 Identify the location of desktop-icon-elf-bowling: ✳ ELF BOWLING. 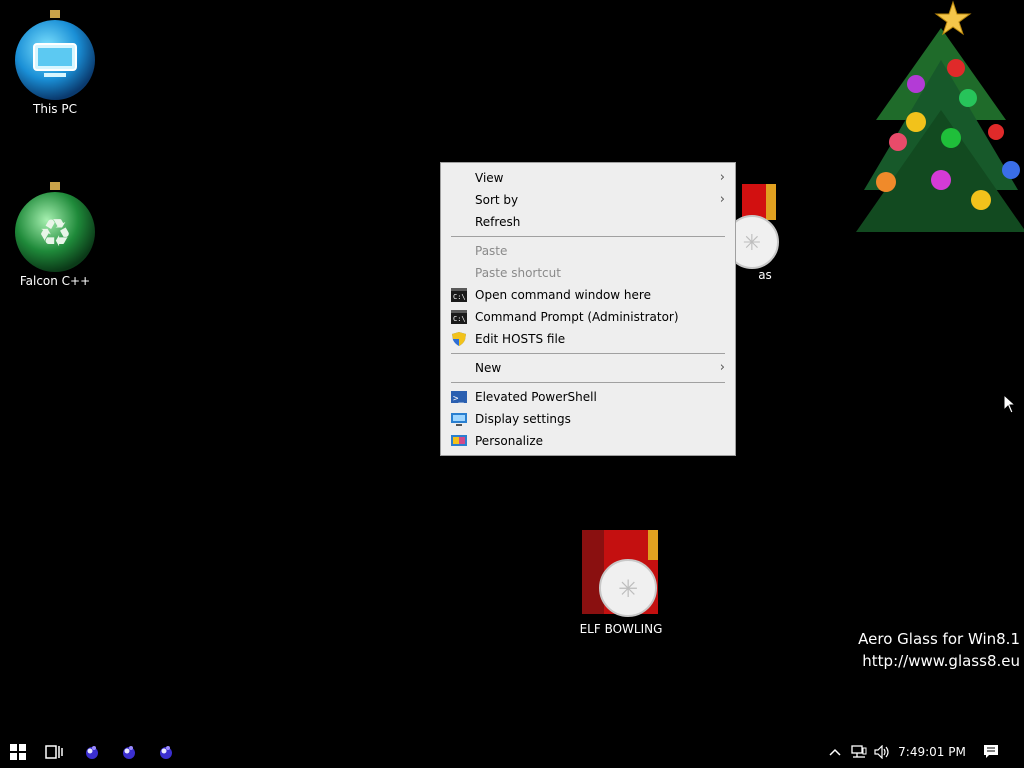
(621, 582).